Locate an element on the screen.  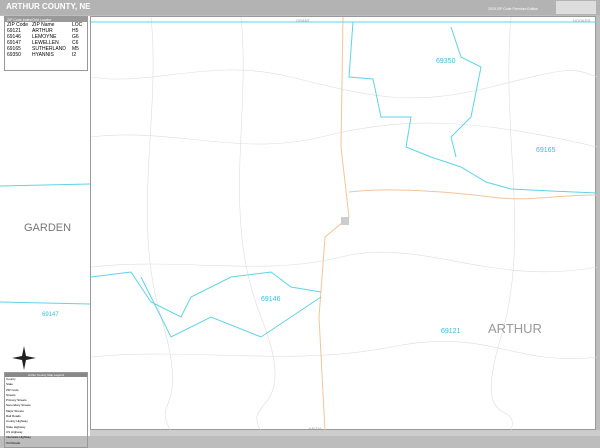
compass-rose-icon is located at coordinates (24, 358).